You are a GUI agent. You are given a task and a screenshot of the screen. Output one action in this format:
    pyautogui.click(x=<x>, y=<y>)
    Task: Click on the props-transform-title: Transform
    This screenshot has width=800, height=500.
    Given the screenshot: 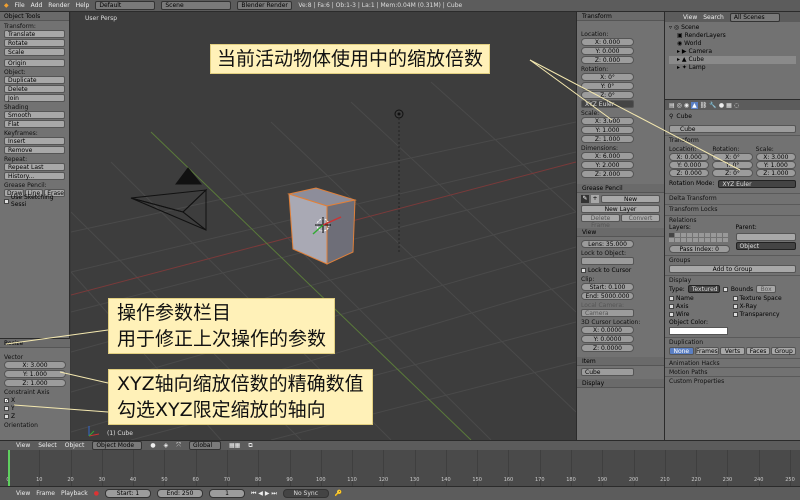 What is the action you would take?
    pyautogui.click(x=732, y=139)
    